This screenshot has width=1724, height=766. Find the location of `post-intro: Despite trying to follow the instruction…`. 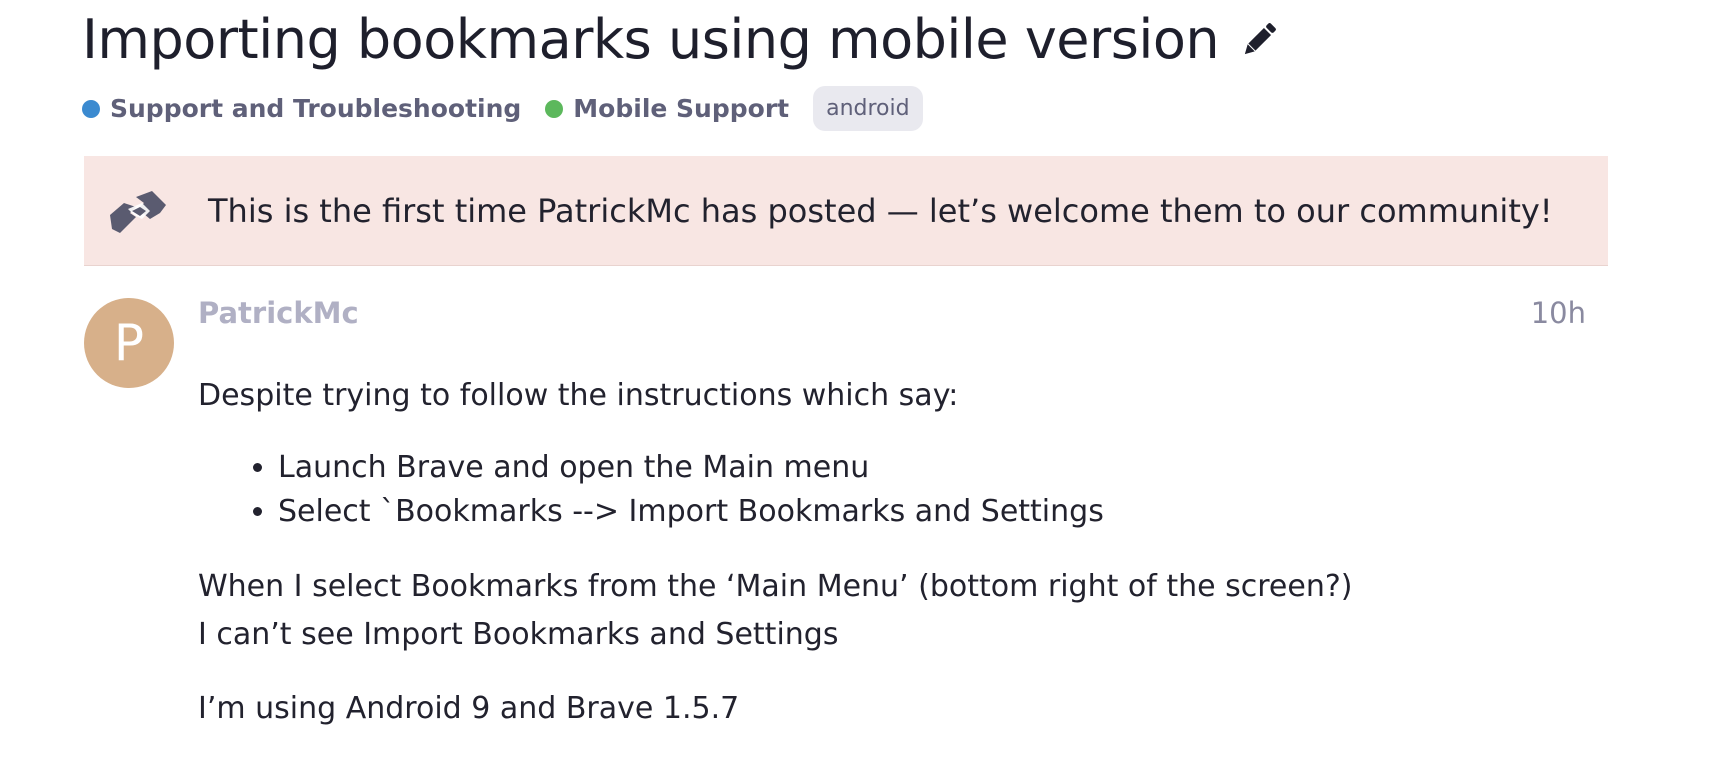

post-intro: Despite trying to follow the instruction… is located at coordinates (578, 395).